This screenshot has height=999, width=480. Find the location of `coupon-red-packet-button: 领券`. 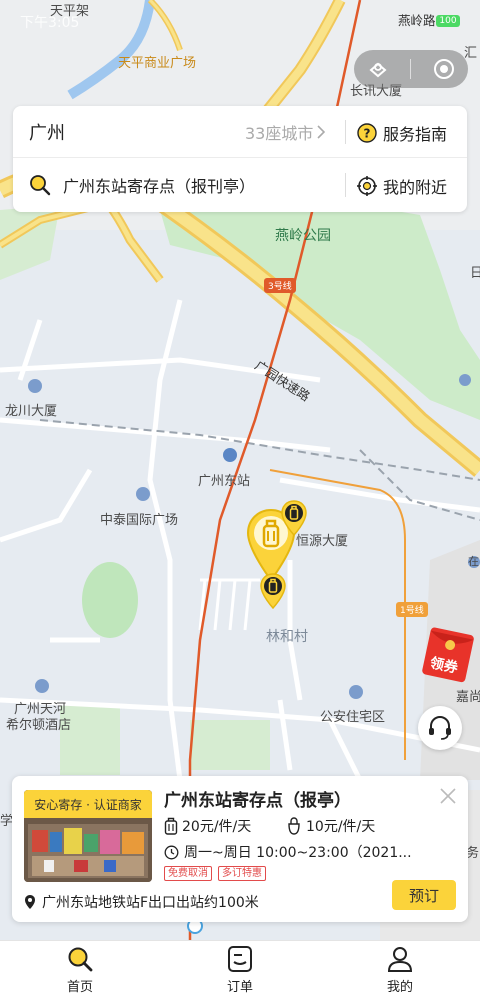

coupon-red-packet-button: 领券 is located at coordinates (449, 655).